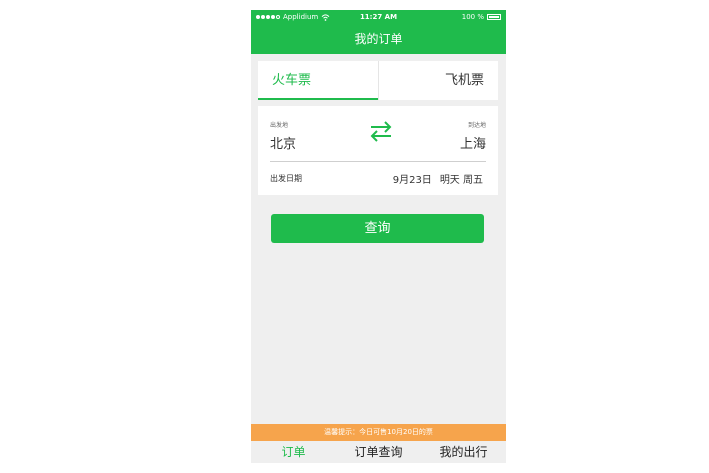  I want to click on notice-banner: 温馨提示：今日可售10月20日的票, so click(378, 432).